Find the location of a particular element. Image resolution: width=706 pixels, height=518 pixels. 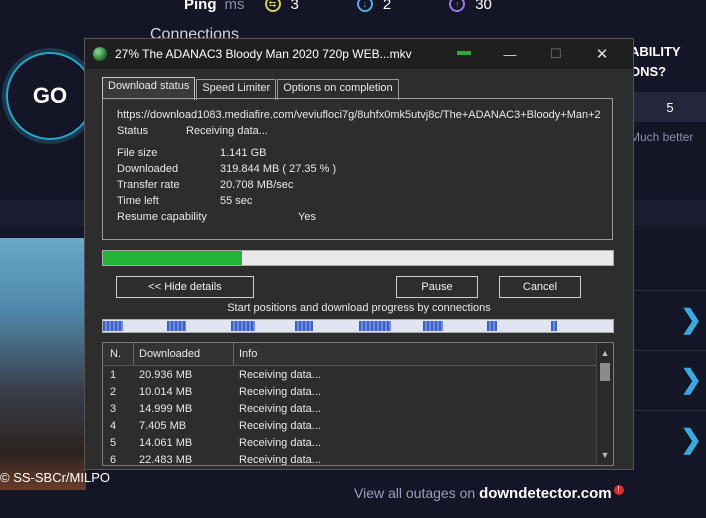

column-header-n: N. is located at coordinates (115, 354).